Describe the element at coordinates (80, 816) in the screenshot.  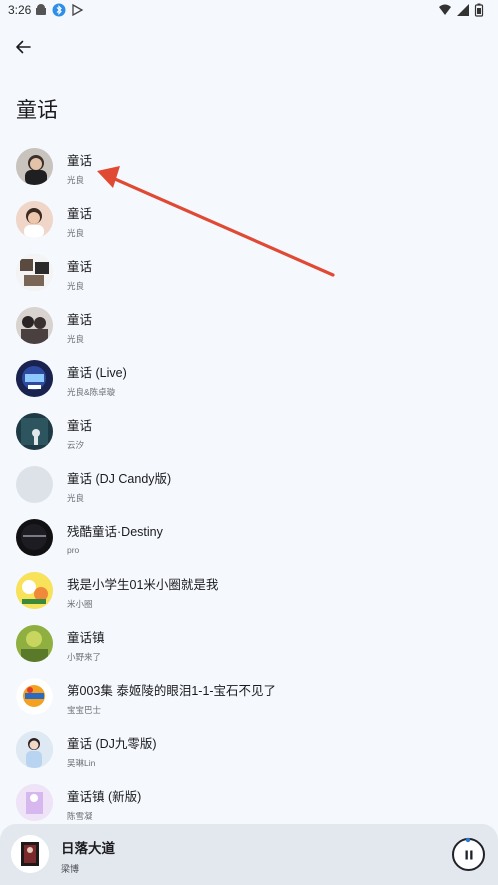
I see `song-artist: 陈雪凝` at that location.